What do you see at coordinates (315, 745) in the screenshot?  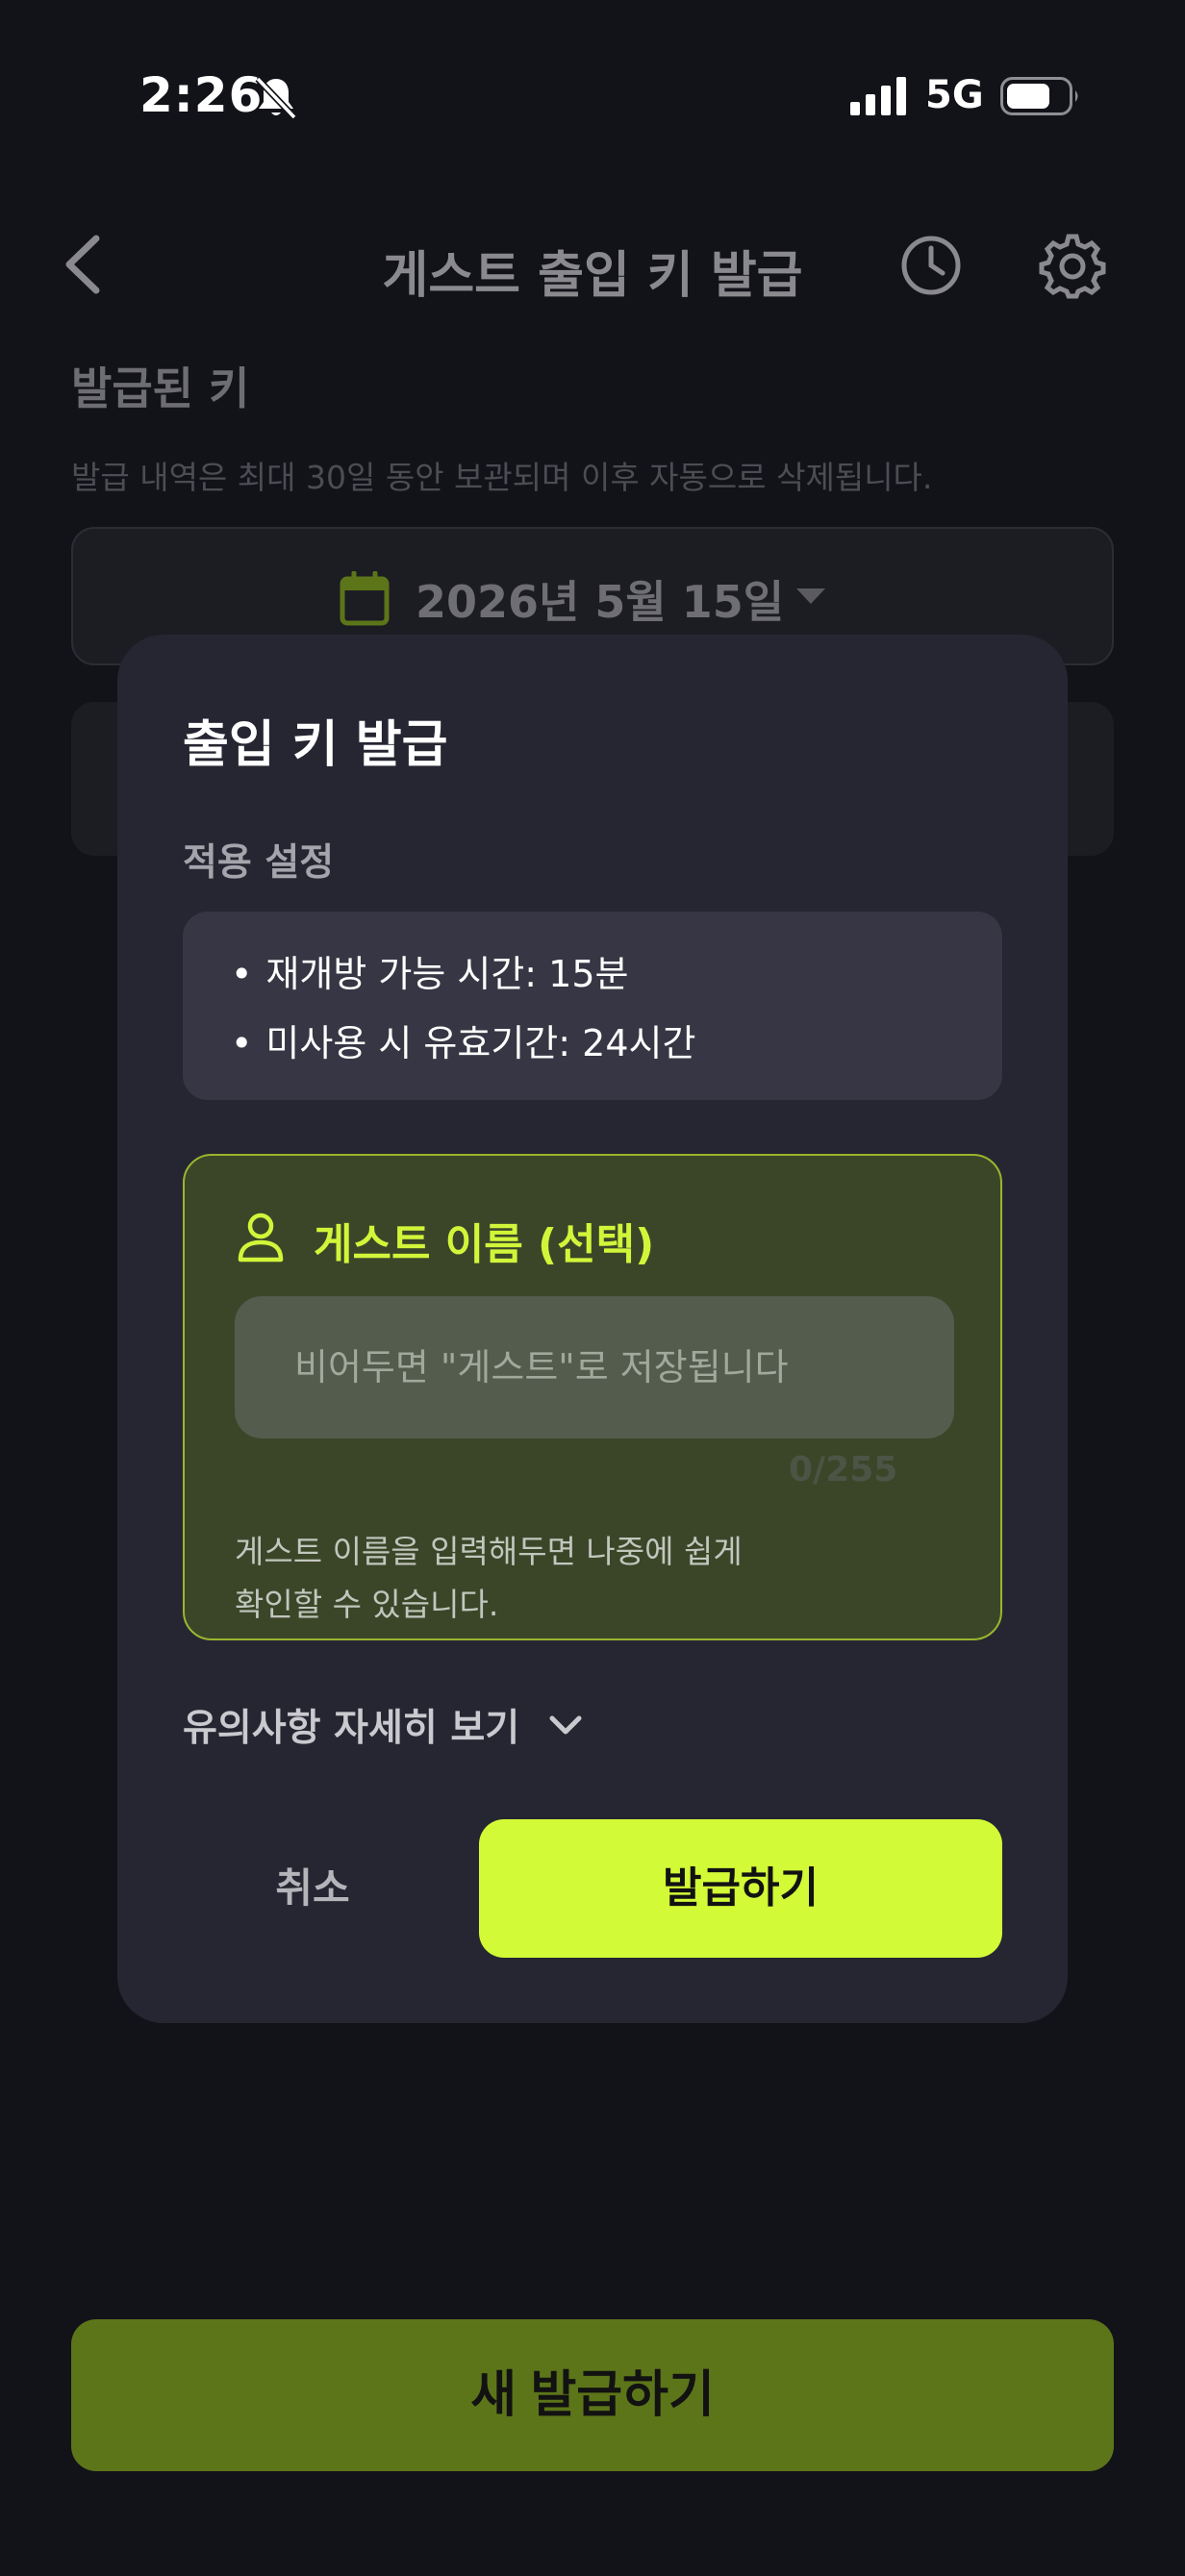 I see `modal-title: 출입 키 발급` at bounding box center [315, 745].